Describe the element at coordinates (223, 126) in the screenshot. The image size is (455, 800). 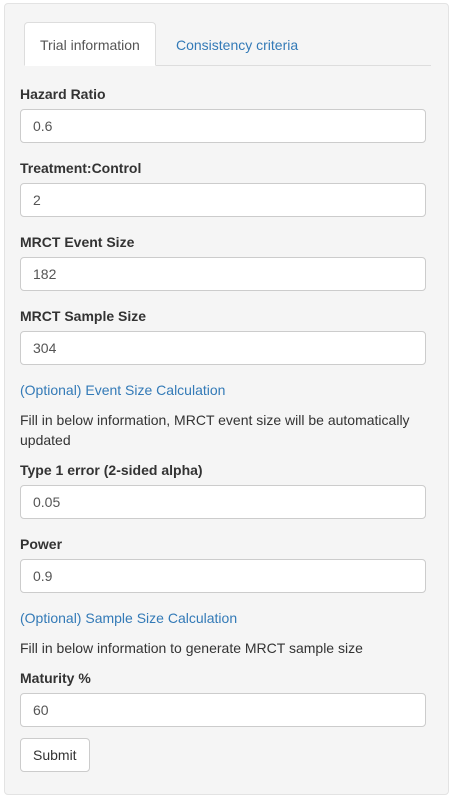
I see `hazard-ratio-input` at that location.